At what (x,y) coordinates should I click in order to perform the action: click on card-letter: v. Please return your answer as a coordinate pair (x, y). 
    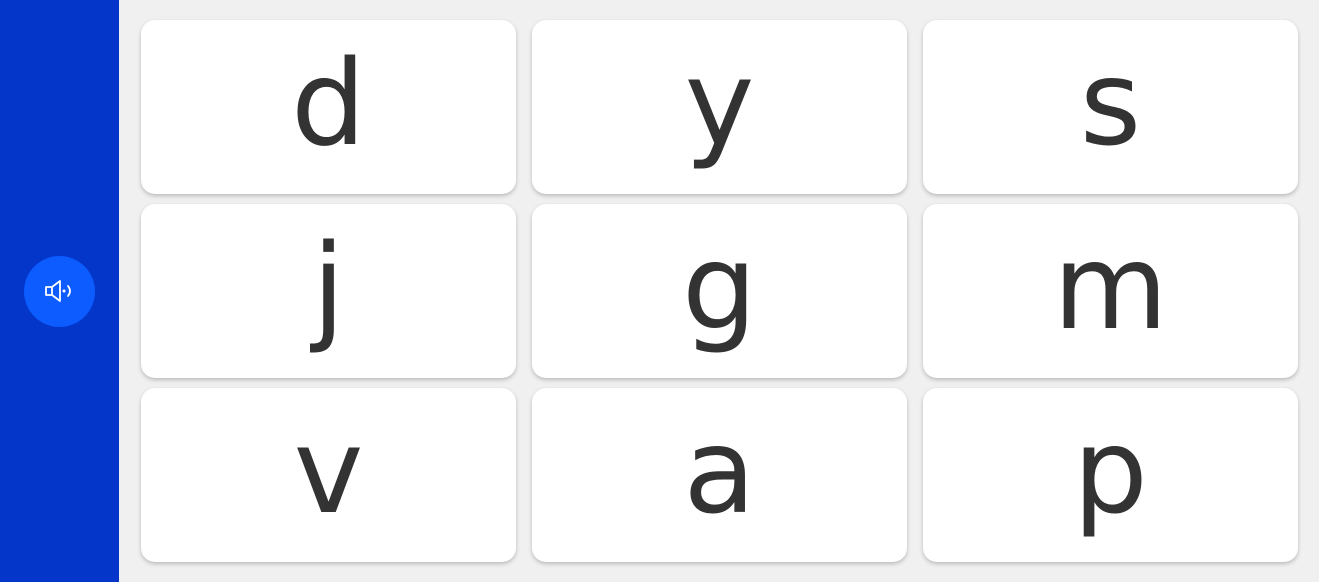
    Looking at the image, I should click on (328, 471).